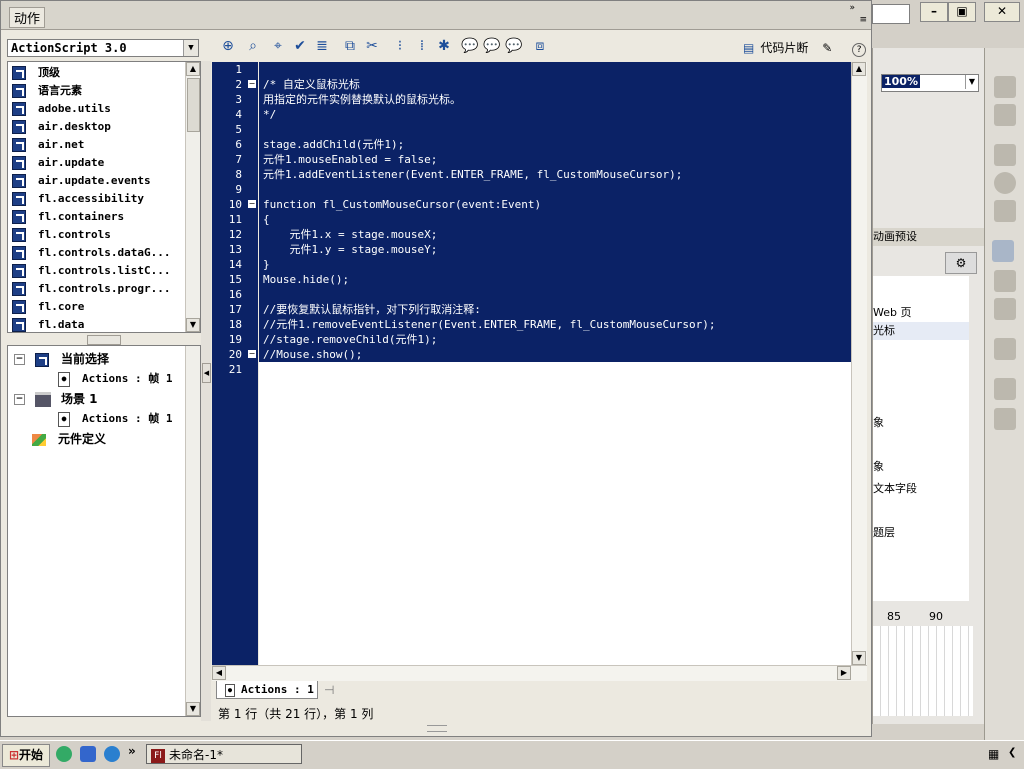 The height and width of the screenshot is (769, 1024). Describe the element at coordinates (300, 46) in the screenshot. I see `check-syntax-icon: ✔` at that location.